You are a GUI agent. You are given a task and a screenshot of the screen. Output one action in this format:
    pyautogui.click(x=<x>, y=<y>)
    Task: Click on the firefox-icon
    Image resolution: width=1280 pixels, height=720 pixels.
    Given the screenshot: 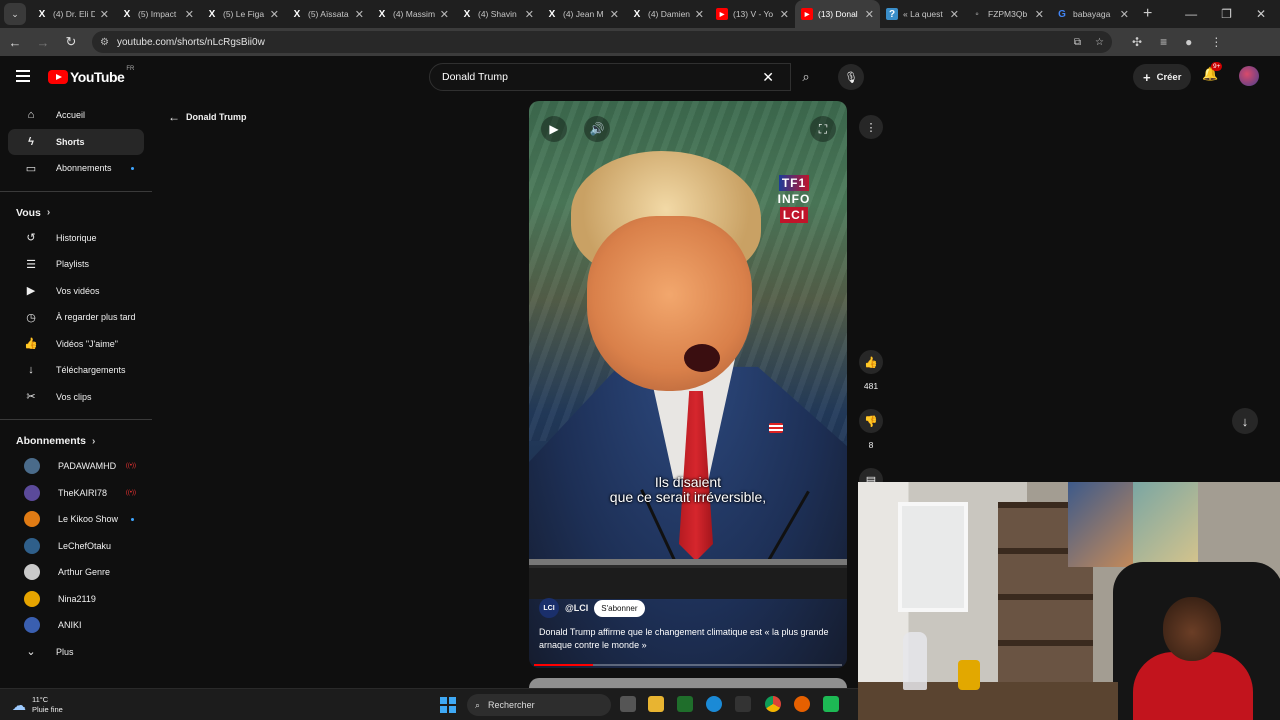 What is the action you would take?
    pyautogui.click(x=802, y=704)
    